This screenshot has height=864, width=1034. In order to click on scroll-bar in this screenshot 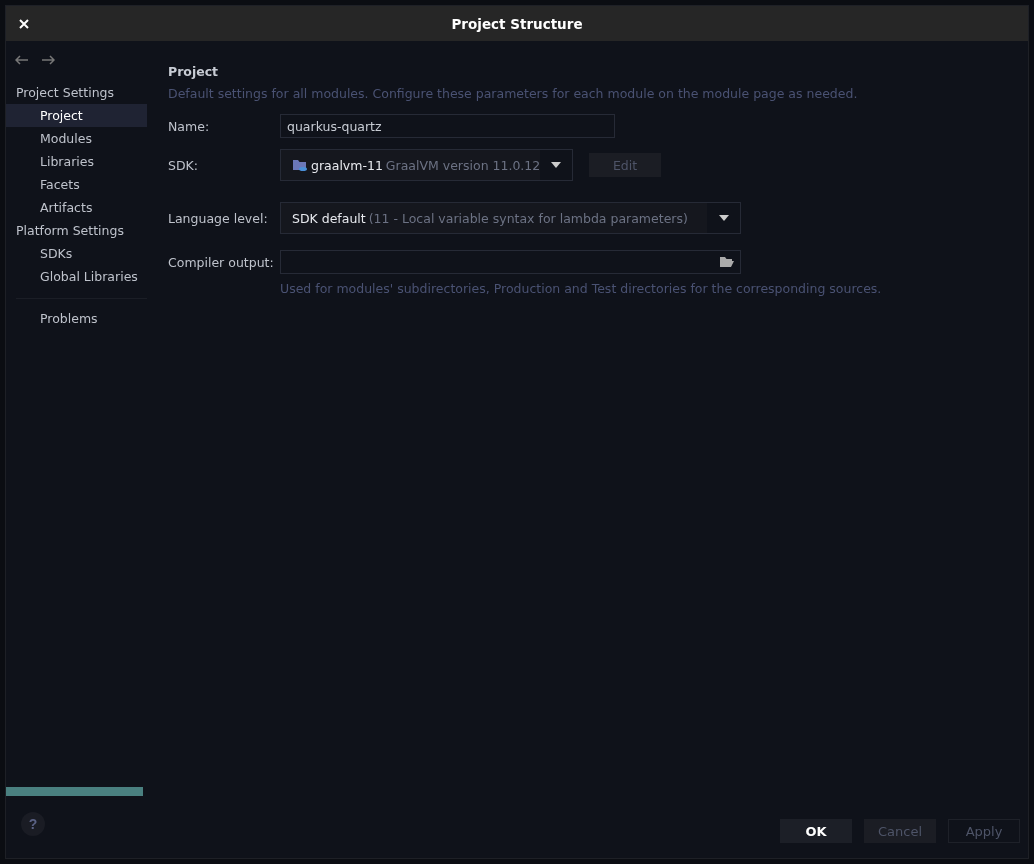, I will do `click(74, 791)`.